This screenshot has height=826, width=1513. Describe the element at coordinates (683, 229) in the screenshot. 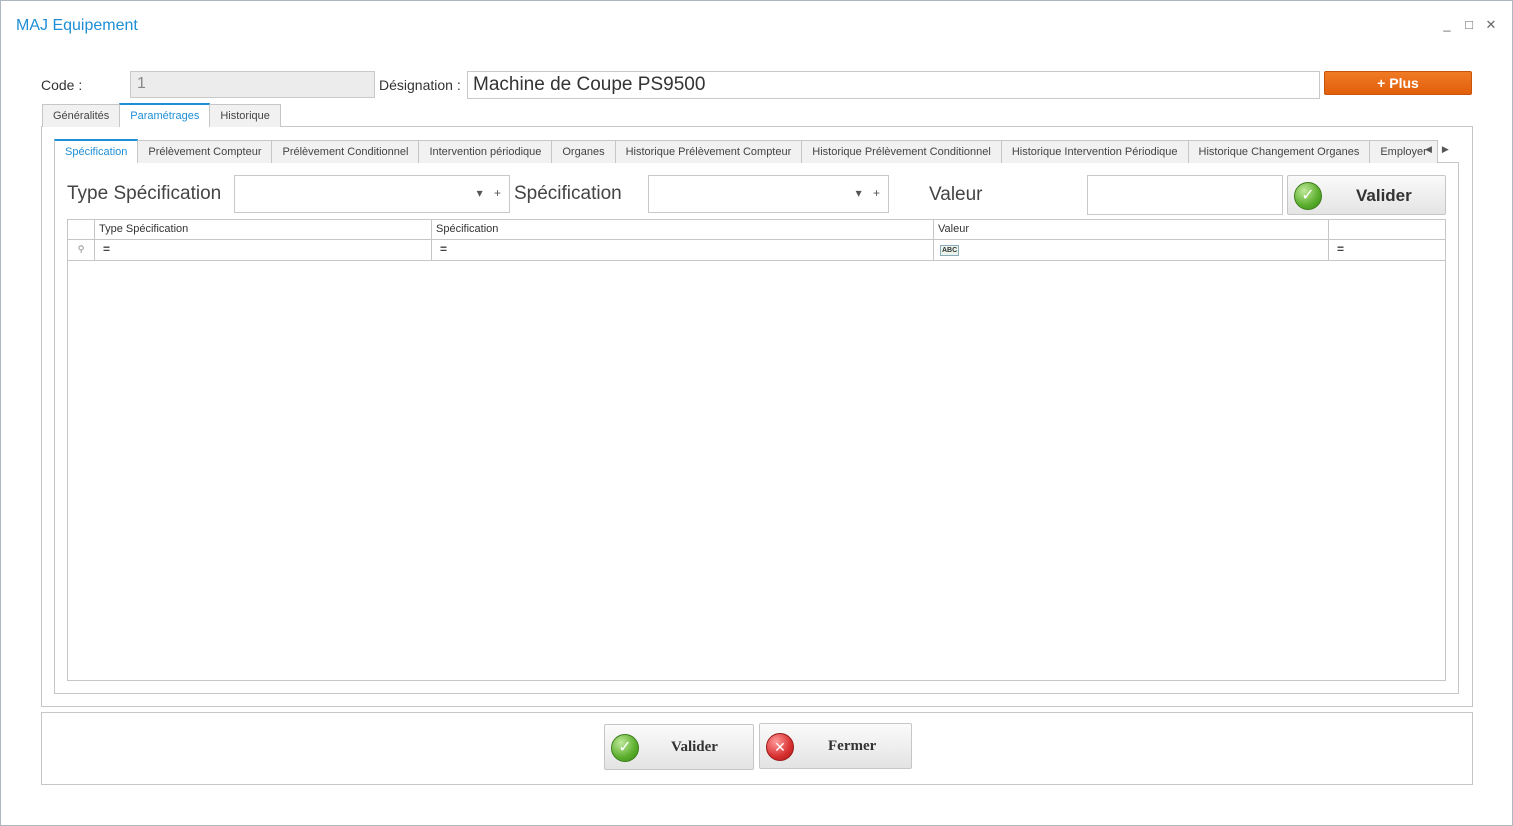

I see `column-header-specification: Spécification` at that location.